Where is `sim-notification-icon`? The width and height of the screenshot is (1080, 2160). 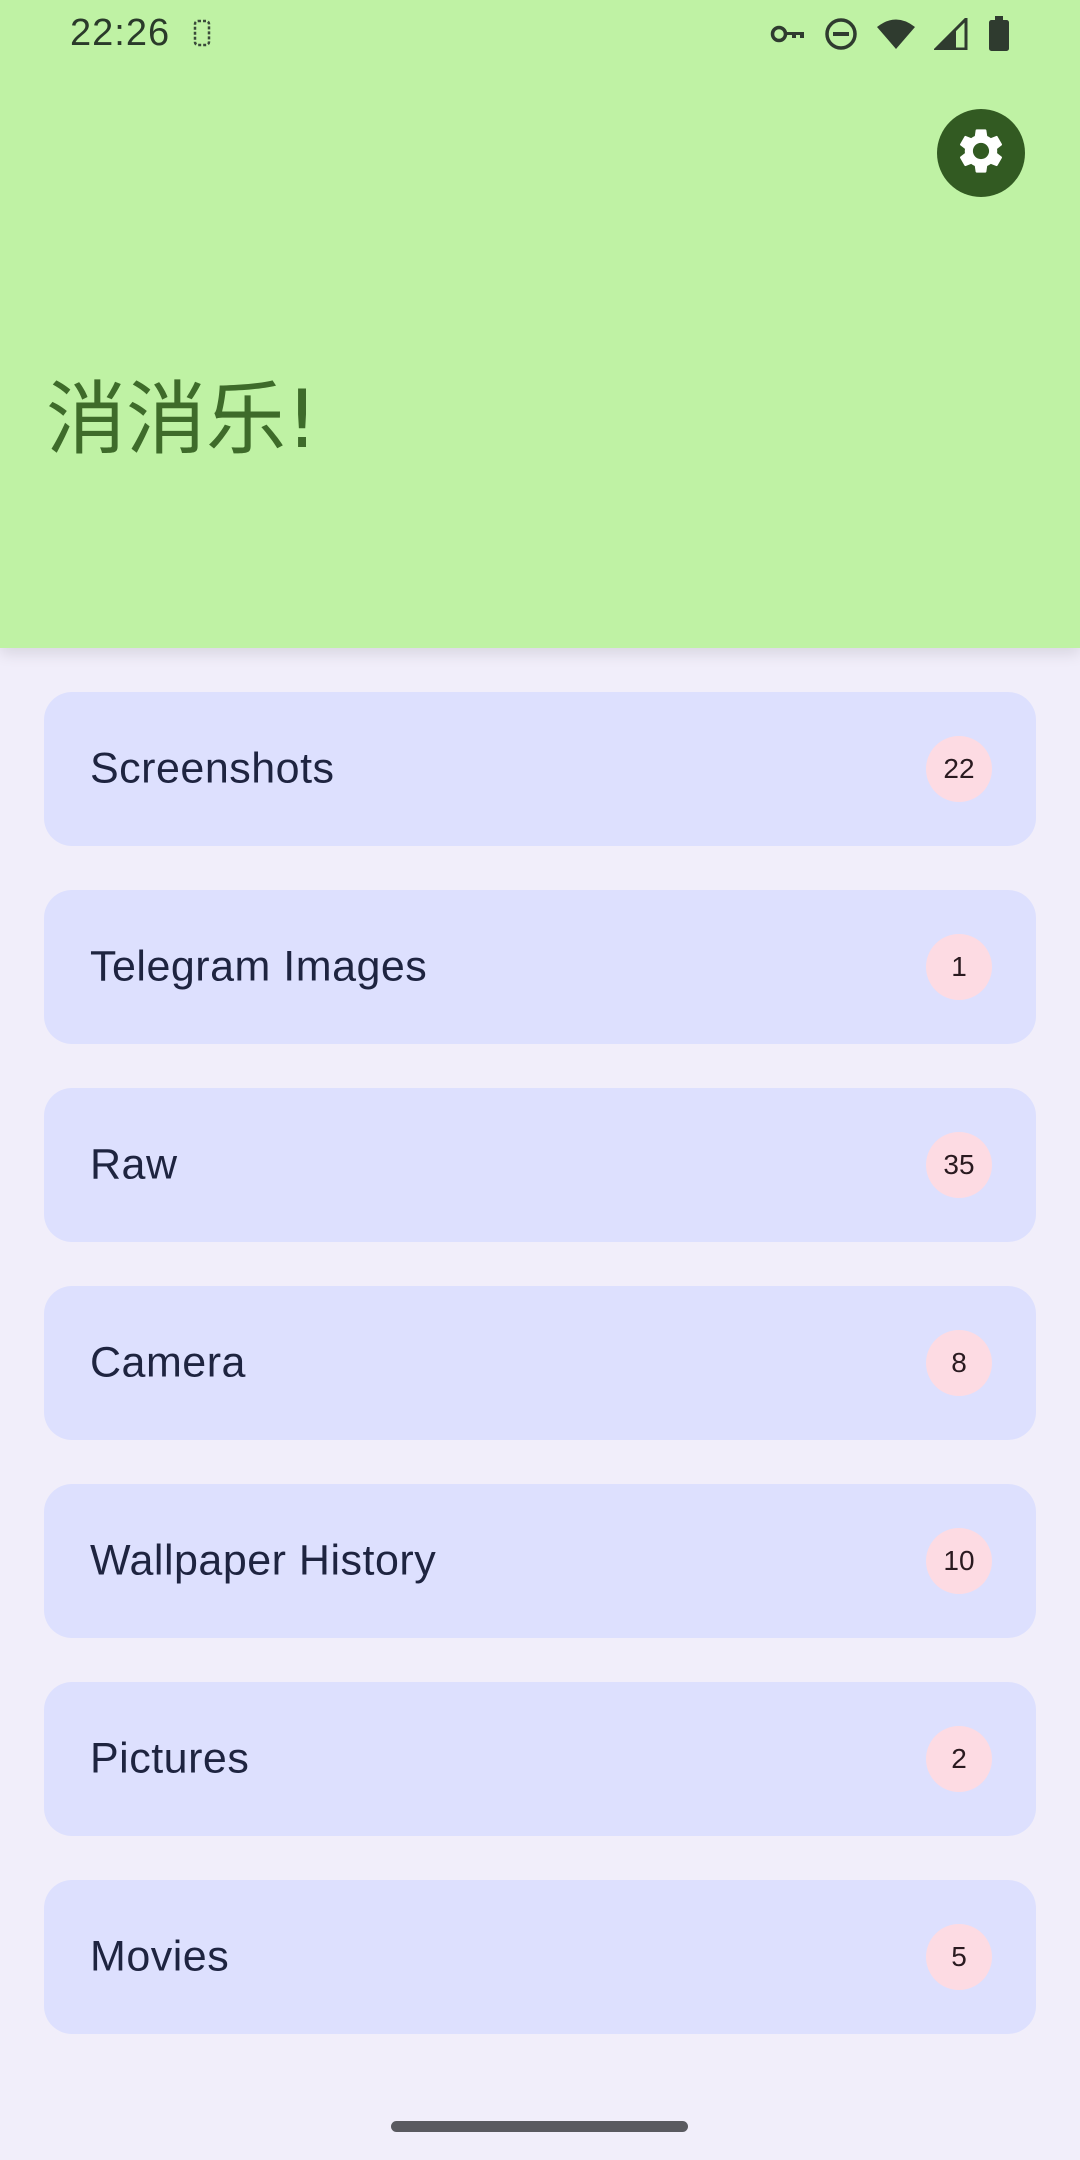
sim-notification-icon is located at coordinates (202, 35).